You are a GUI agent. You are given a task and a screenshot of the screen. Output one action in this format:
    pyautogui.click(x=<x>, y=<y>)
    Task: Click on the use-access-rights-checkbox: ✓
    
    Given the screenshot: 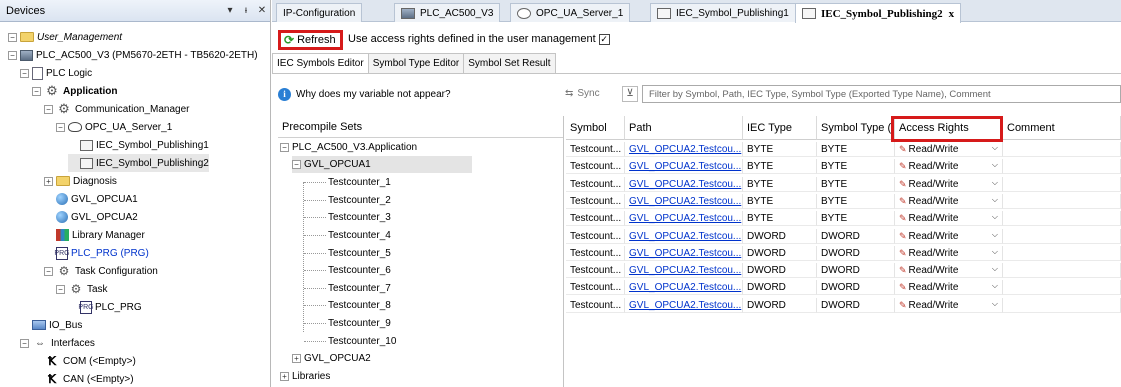 What is the action you would take?
    pyautogui.click(x=604, y=39)
    